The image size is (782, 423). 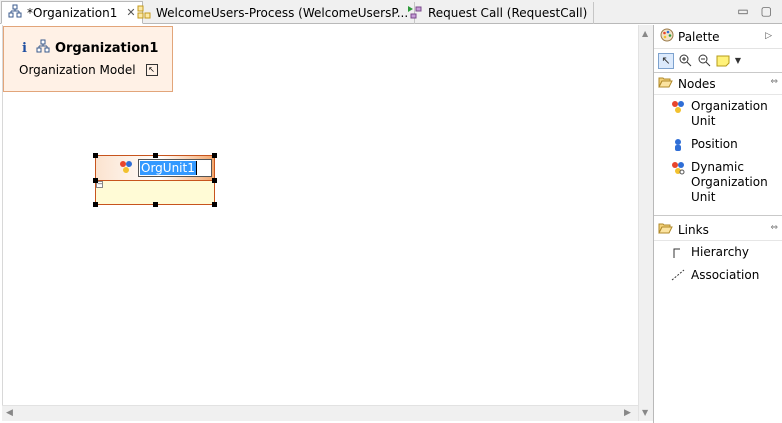 I want to click on position-icon, so click(x=678, y=144).